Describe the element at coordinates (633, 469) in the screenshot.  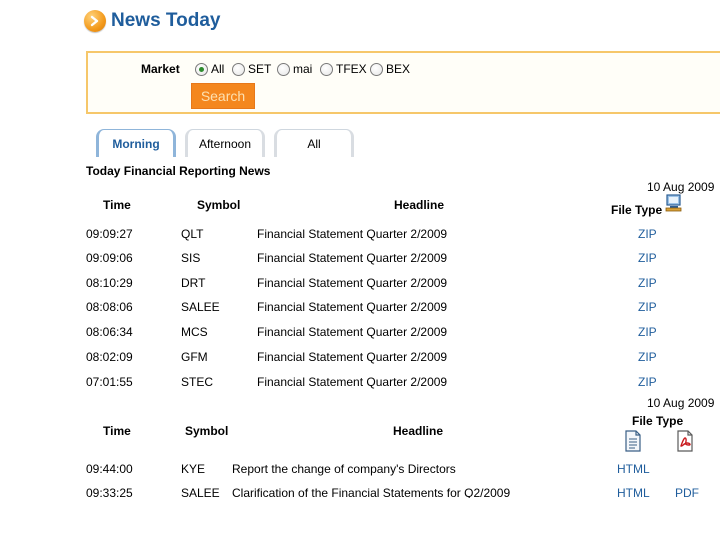
I see `table2-row1-html-link: HTML` at that location.